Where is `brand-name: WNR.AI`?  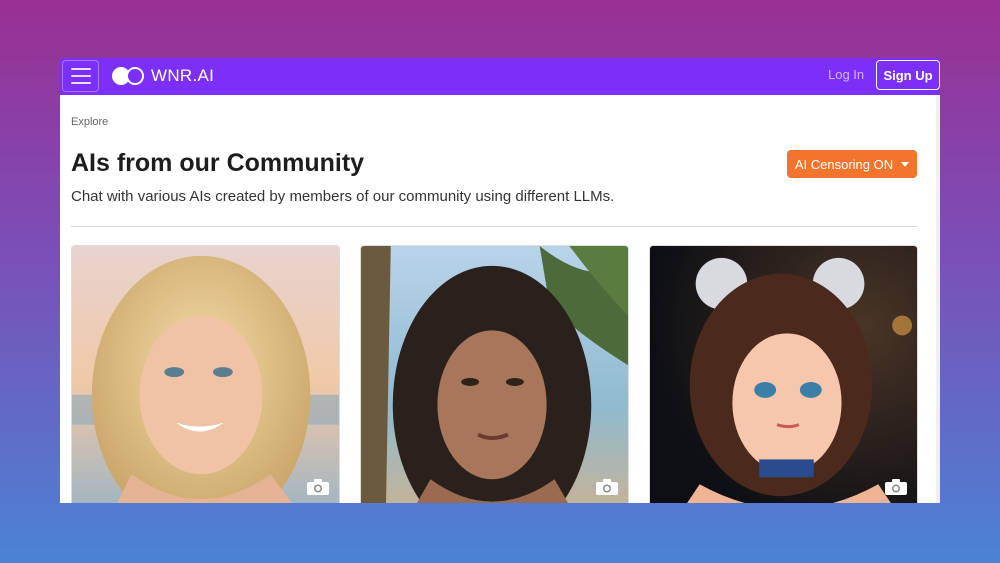 brand-name: WNR.AI is located at coordinates (183, 75).